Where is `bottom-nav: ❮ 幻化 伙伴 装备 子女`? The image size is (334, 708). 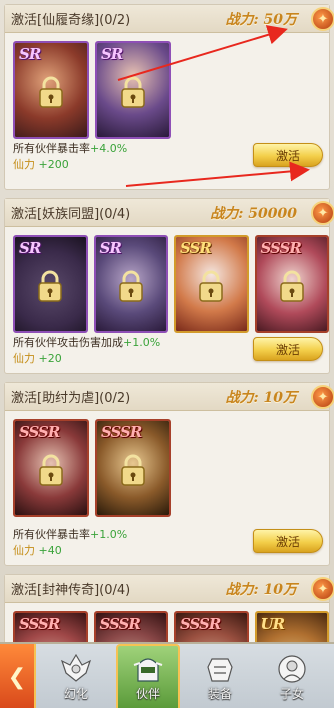
bottom-nav: ❮ 幻化 伙伴 装备 子女 is located at coordinates (167, 675).